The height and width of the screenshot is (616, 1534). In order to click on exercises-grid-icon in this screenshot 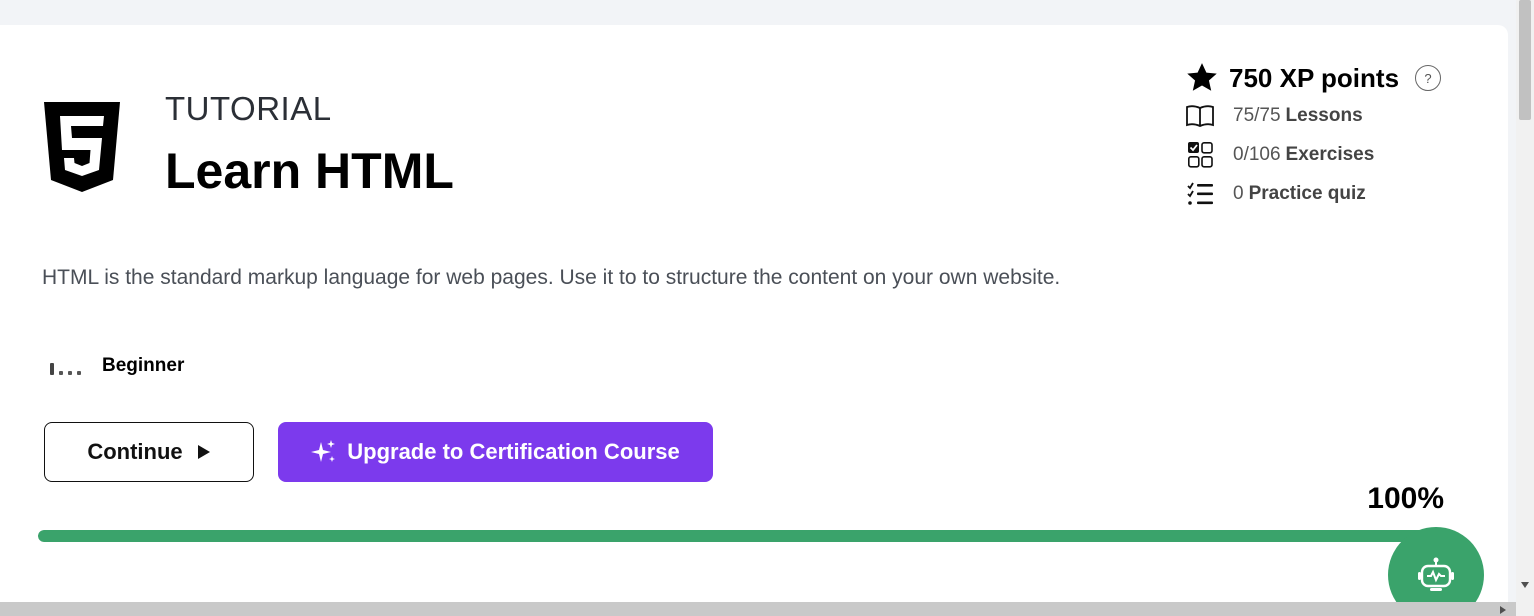, I will do `click(1200, 154)`.